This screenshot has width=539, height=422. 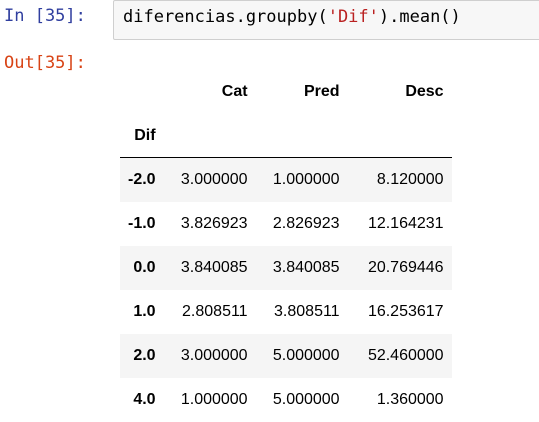 I want to click on row-index: -1.0, so click(x=142, y=223).